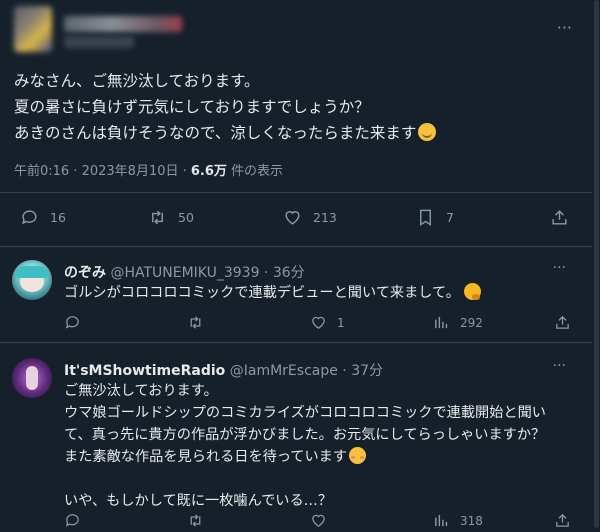 The width and height of the screenshot is (600, 532). What do you see at coordinates (472, 291) in the screenshot?
I see `thinking-emoji` at bounding box center [472, 291].